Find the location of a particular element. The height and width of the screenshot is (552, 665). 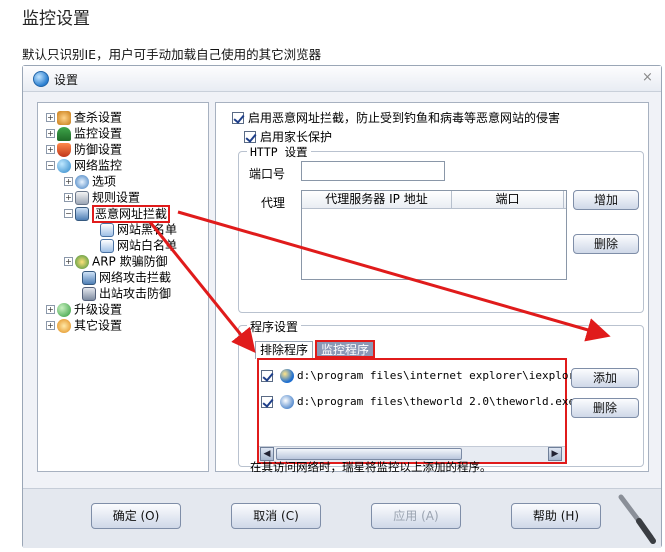

proxy-table: 代理服务器 IP 地址 端口 is located at coordinates (434, 235).